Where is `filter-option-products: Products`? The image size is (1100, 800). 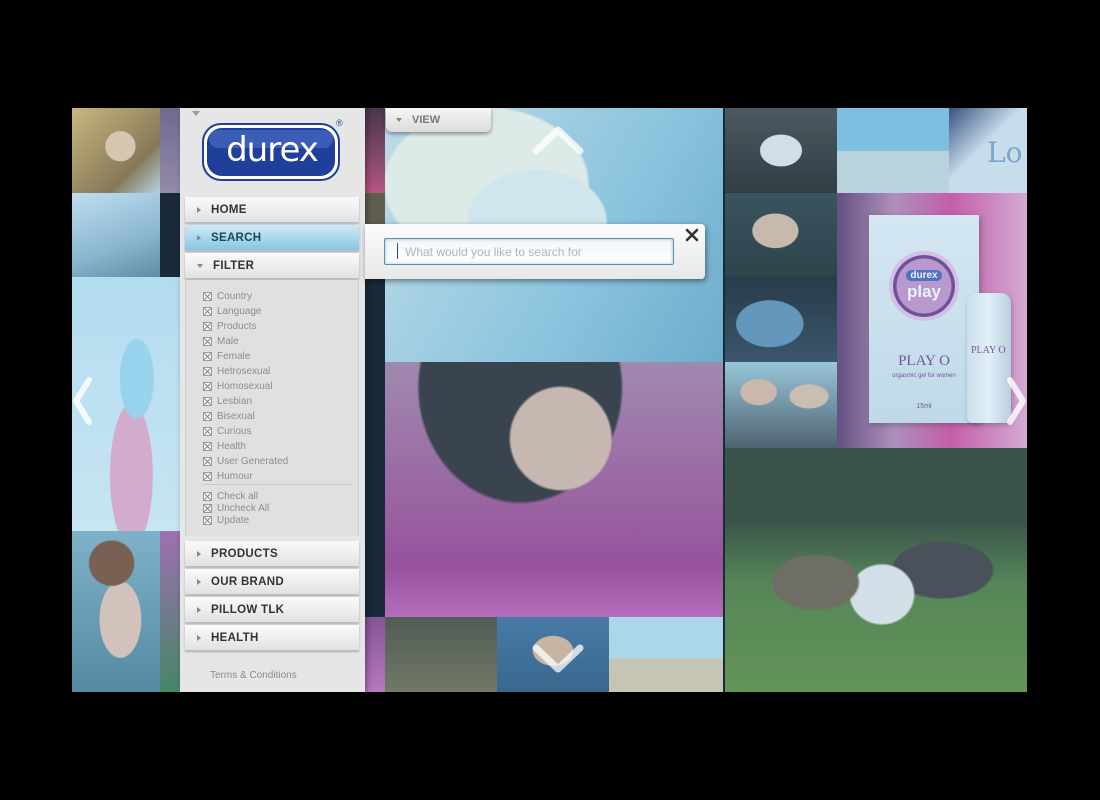 filter-option-products: Products is located at coordinates (229, 326).